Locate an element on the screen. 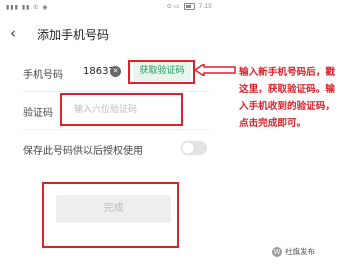 The width and height of the screenshot is (349, 267). phone-label: 手机号码 is located at coordinates (43, 75).